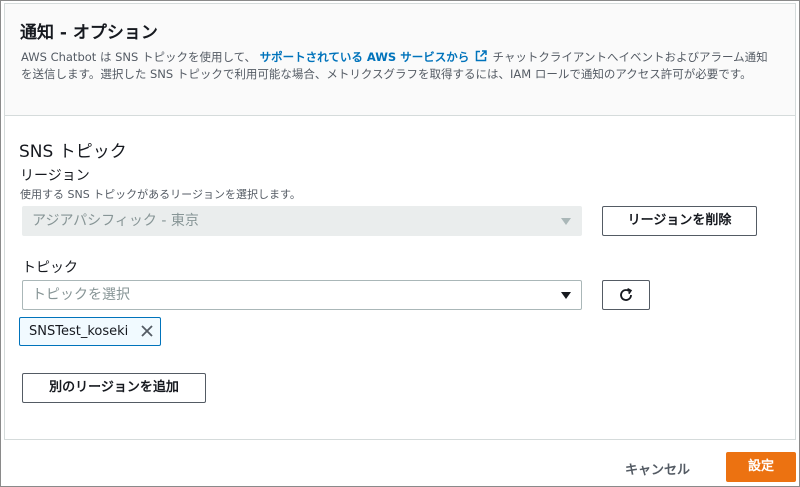 Image resolution: width=800 pixels, height=487 pixels. I want to click on configure-button: 設定, so click(761, 467).